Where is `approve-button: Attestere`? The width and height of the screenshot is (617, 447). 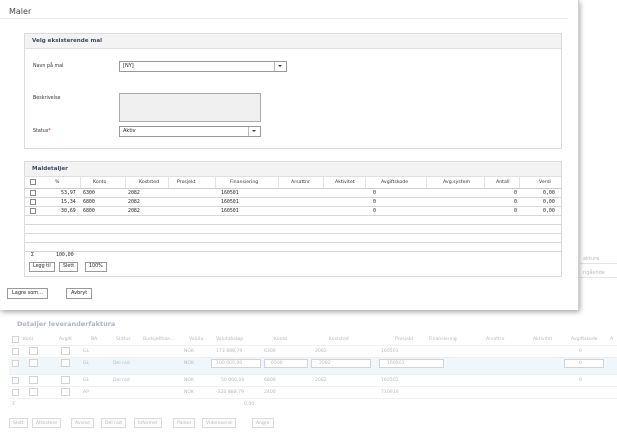
approve-button: Attestere is located at coordinates (47, 423).